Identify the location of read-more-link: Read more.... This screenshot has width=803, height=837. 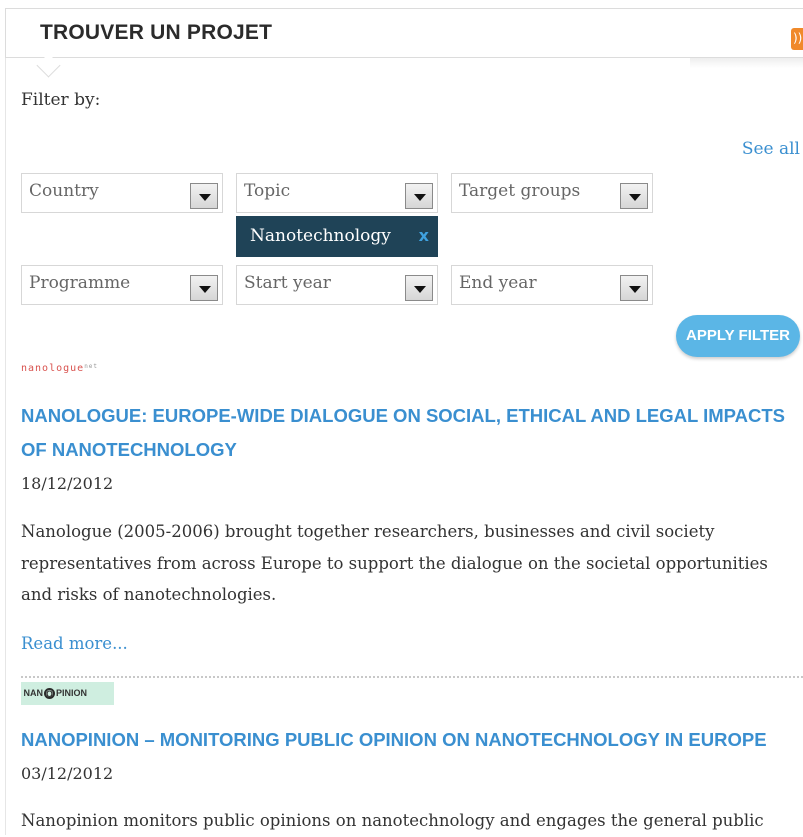
(74, 643).